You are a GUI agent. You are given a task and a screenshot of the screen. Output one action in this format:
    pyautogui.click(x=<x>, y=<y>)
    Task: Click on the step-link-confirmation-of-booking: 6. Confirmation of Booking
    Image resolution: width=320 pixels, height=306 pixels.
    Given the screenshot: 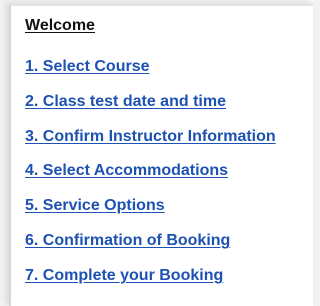 What is the action you would take?
    pyautogui.click(x=127, y=241)
    